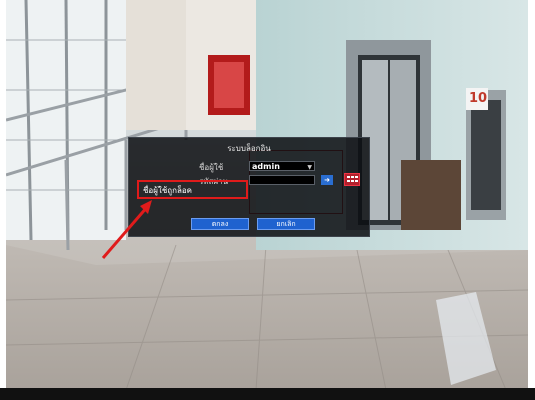  What do you see at coordinates (266, 166) in the screenshot?
I see `username-value: admin` at bounding box center [266, 166].